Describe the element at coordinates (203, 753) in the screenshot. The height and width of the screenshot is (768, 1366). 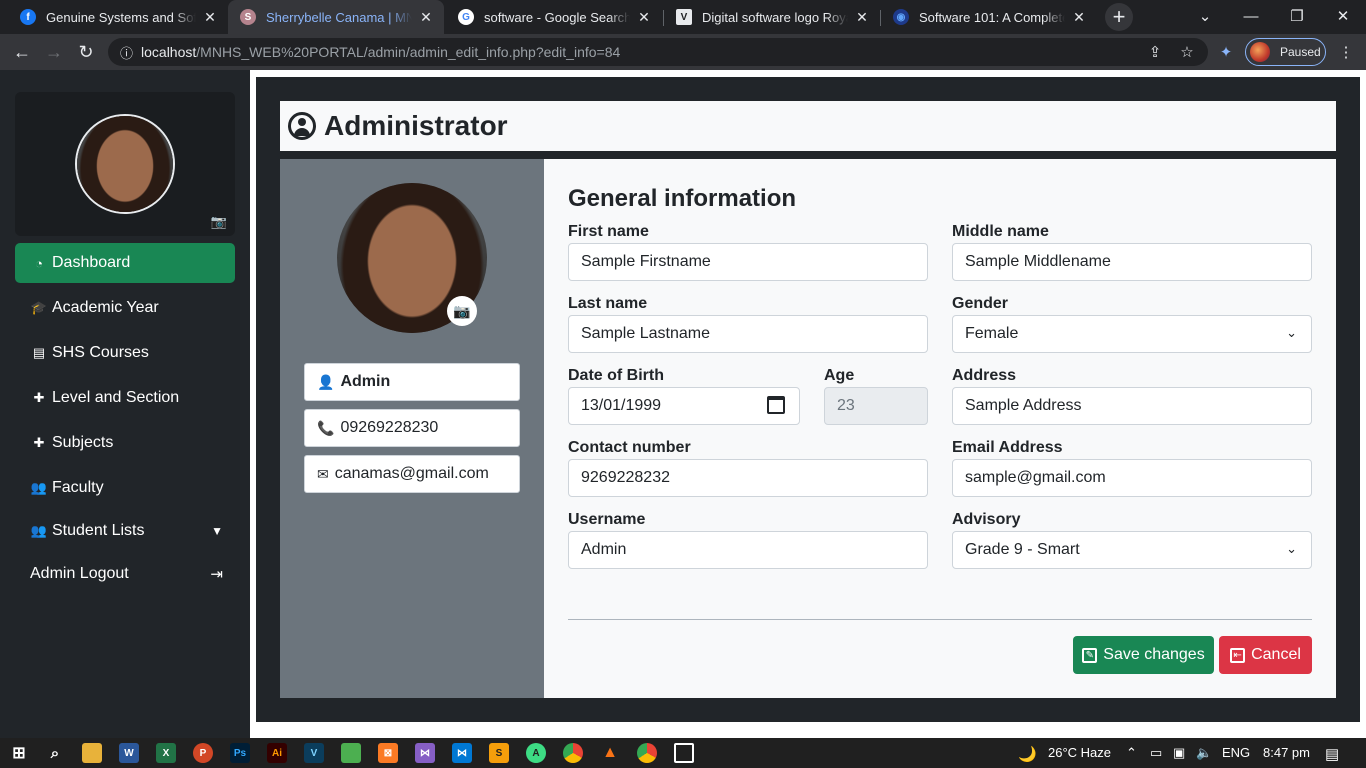
I see `powerpoint-icon: P` at that location.